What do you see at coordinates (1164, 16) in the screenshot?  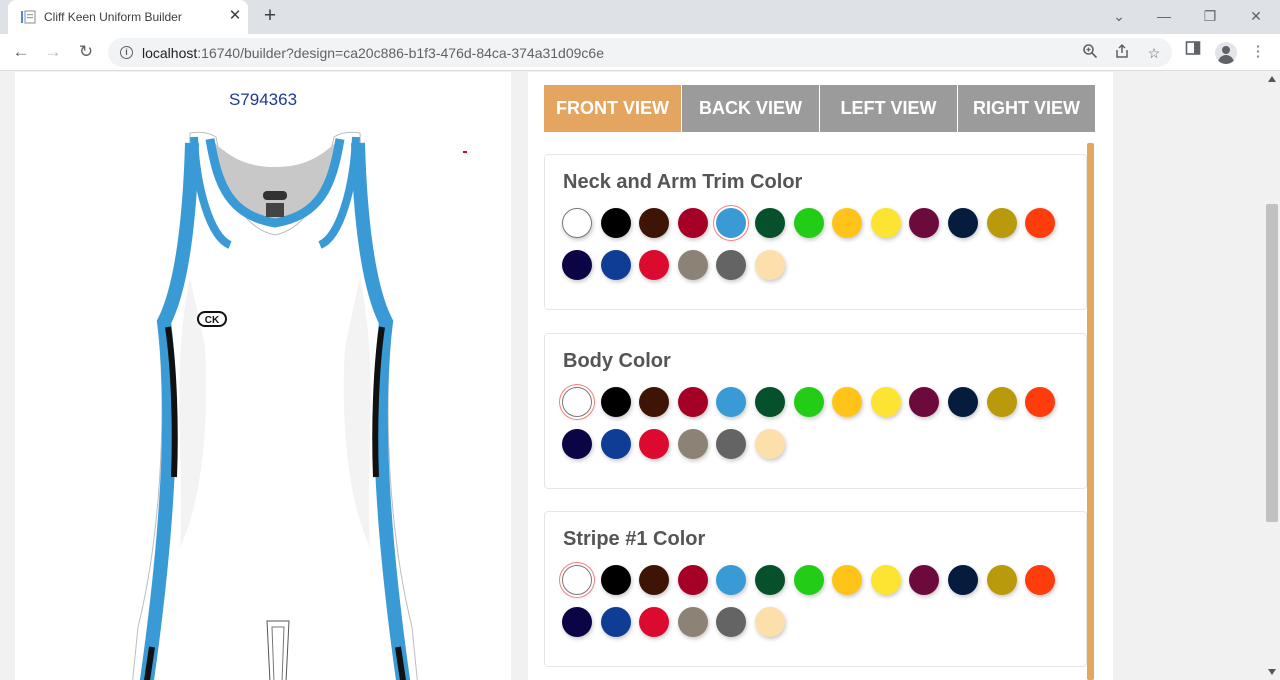 I see `minimize-icon: —` at bounding box center [1164, 16].